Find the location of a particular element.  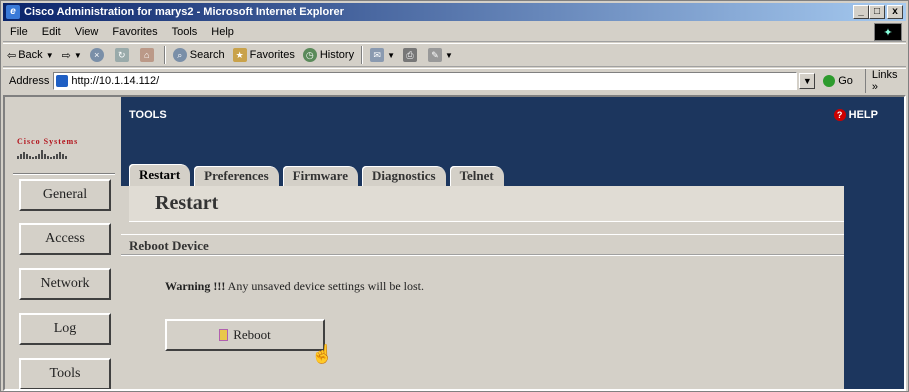

menu-tools: Tools is located at coordinates (185, 32).